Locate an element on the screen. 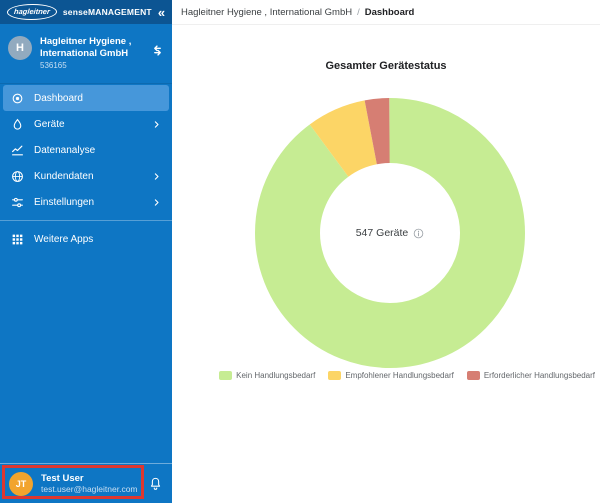 This screenshot has height=503, width=600. sidebar-item-datenanalyse: Datenanalyse is located at coordinates (86, 150).